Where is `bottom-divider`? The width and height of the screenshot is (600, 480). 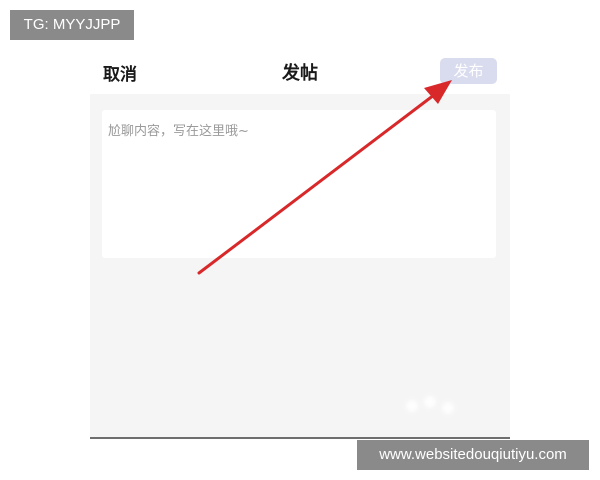 bottom-divider is located at coordinates (300, 438).